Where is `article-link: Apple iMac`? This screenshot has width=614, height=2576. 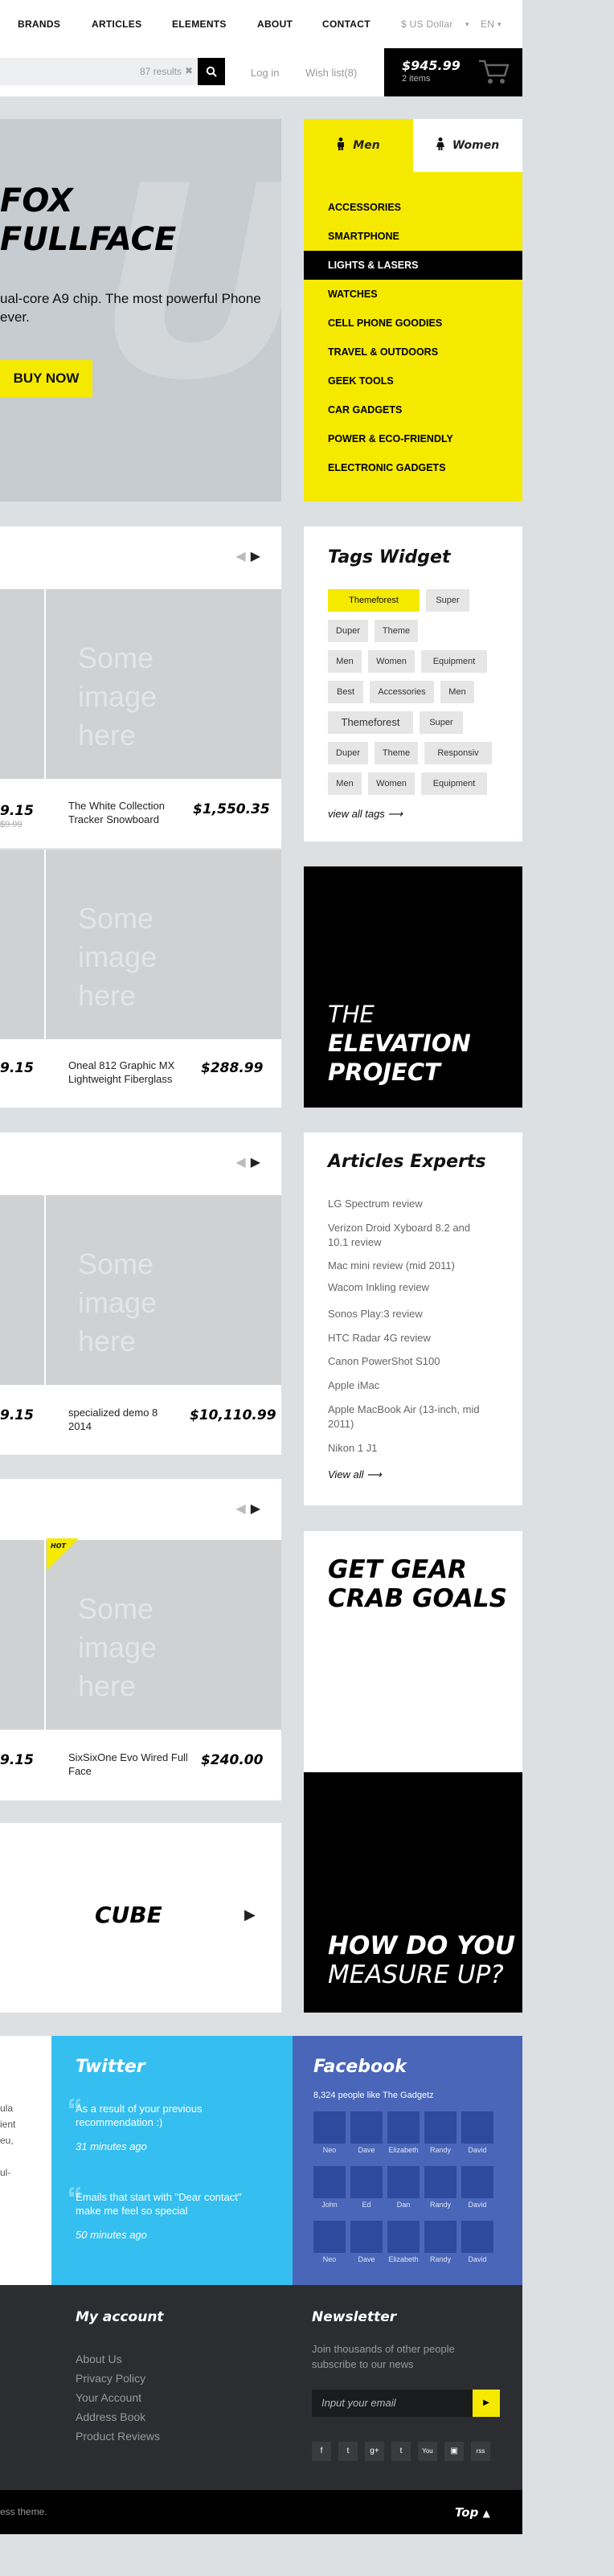
article-link: Apple iMac is located at coordinates (408, 1385).